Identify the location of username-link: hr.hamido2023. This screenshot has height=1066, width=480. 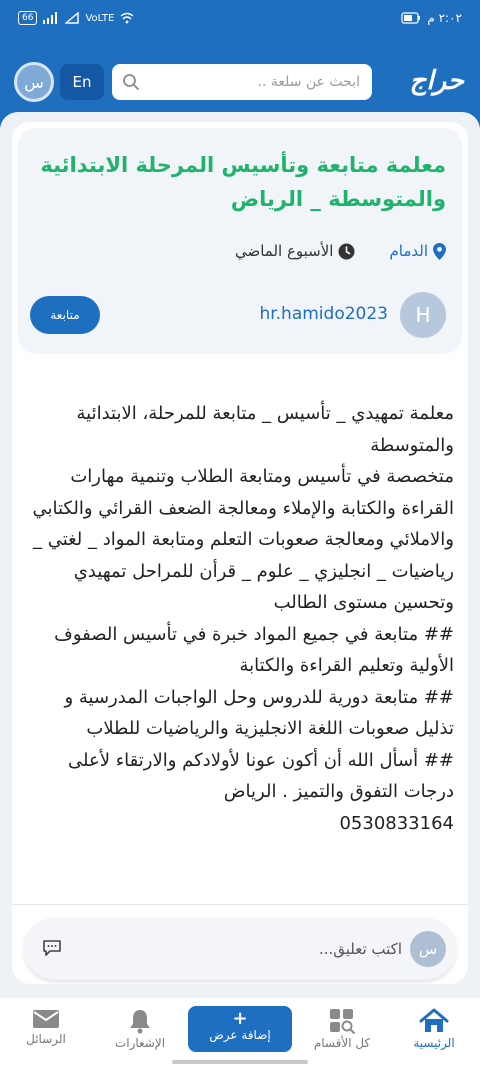
(323, 314).